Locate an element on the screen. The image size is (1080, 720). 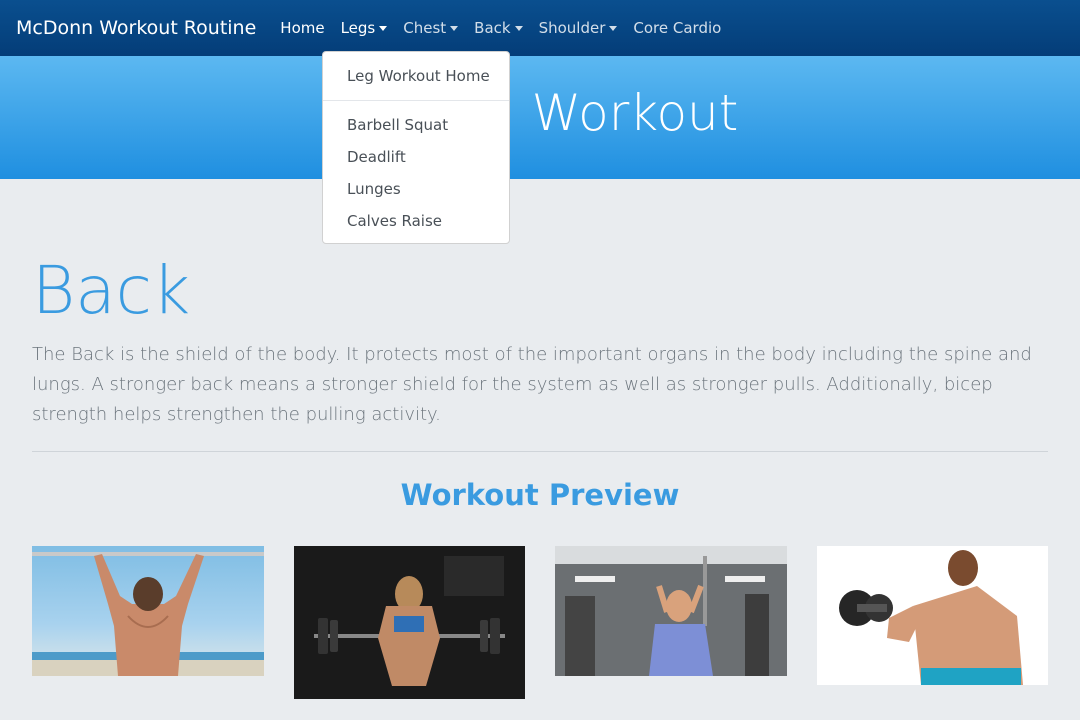
nav-legs-dropdown: Legs is located at coordinates (364, 28).